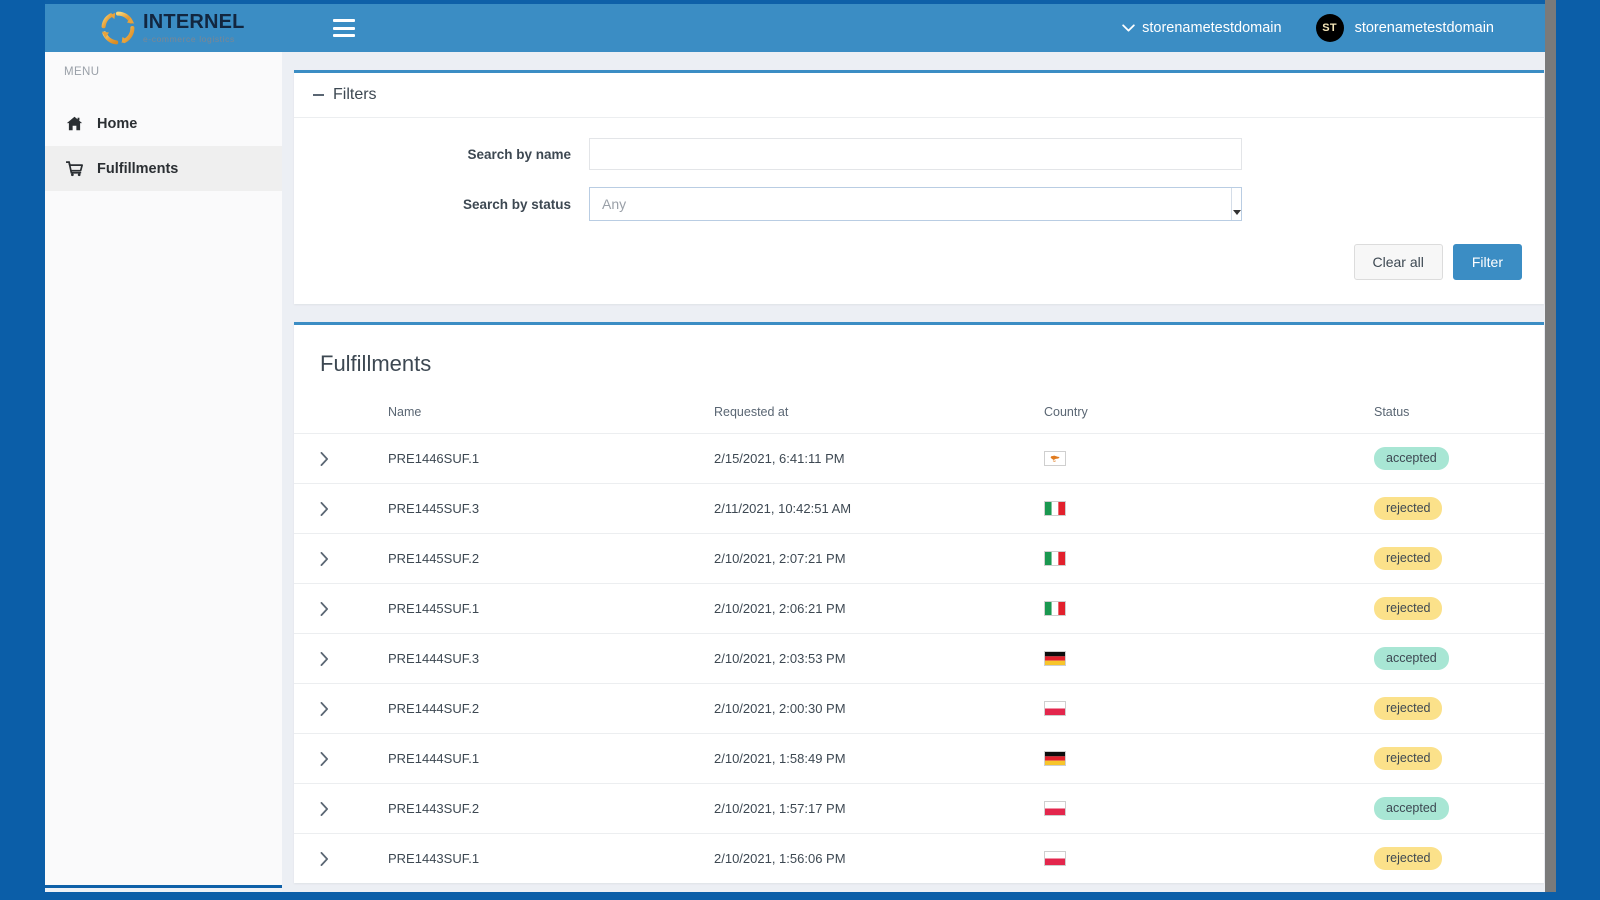  I want to click on cell-name: PRE1445SUF.3, so click(551, 508).